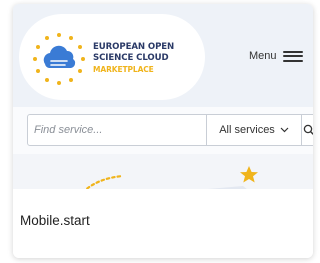 This screenshot has width=320, height=263. Describe the element at coordinates (284, 130) in the screenshot. I see `chevron-down-icon` at that location.